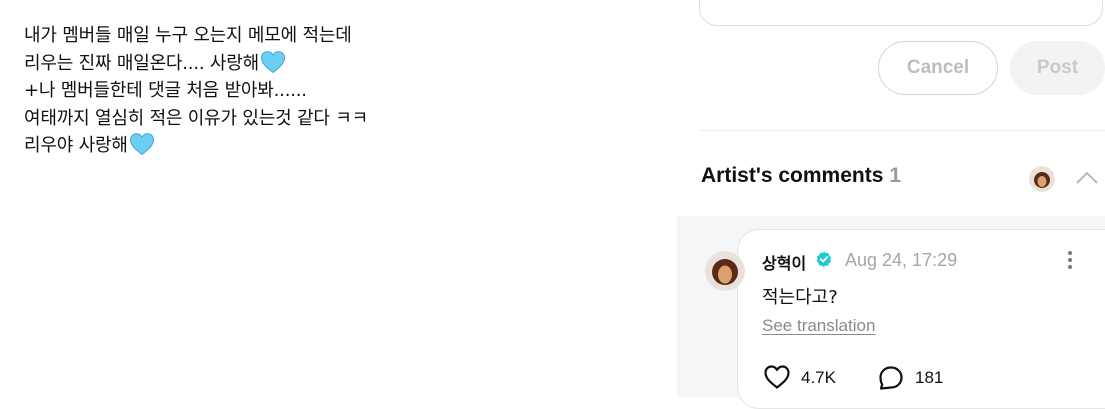 This screenshot has height=409, width=1105. What do you see at coordinates (188, 35) in the screenshot?
I see `post-line: 내가 멤버들 매일 누구 오는지 메모에 적는데` at bounding box center [188, 35].